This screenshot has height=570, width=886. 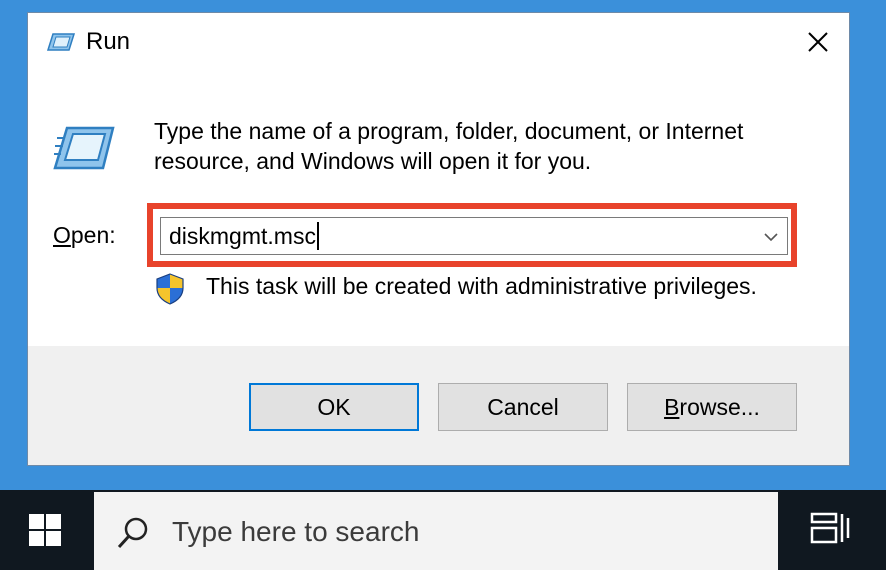 I want to click on search-icon, so click(x=132, y=533).